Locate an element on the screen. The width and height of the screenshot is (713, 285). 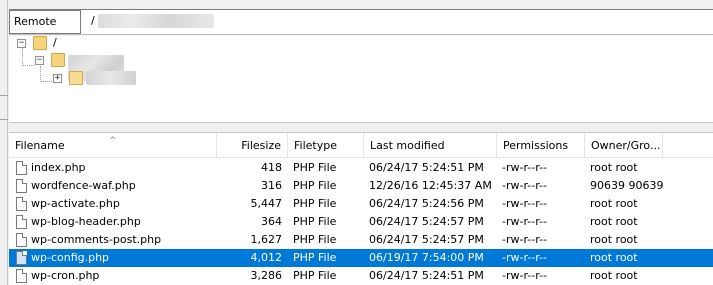
sort-ascending-icon: ^ is located at coordinates (113, 141).